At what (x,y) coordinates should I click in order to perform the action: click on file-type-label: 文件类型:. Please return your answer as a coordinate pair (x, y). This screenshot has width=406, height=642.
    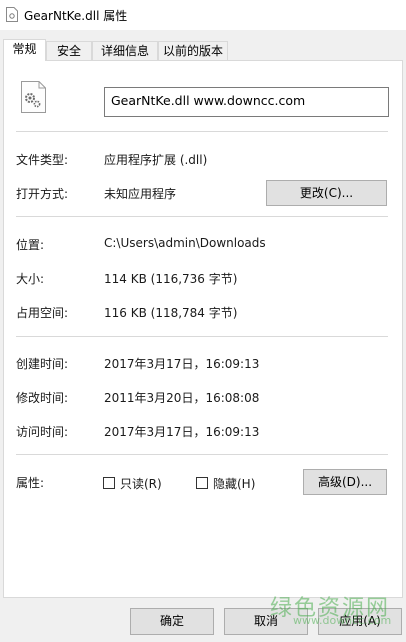
    Looking at the image, I should click on (42, 160).